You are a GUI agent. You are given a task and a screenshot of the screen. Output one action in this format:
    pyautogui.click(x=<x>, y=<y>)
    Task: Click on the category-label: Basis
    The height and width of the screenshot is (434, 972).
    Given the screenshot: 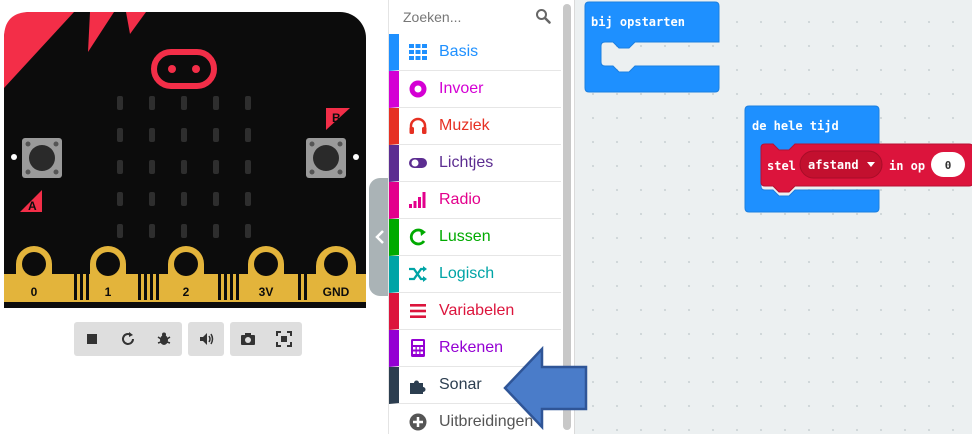 What is the action you would take?
    pyautogui.click(x=459, y=51)
    